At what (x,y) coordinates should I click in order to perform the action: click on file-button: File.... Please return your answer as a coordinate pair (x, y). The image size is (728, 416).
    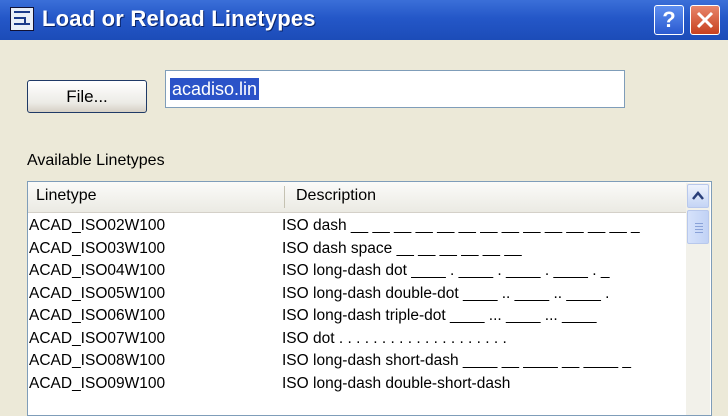
    Looking at the image, I should click on (87, 96).